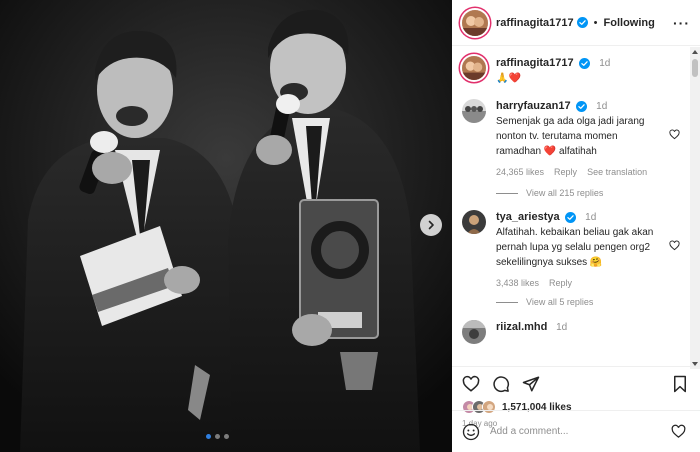 Image resolution: width=700 pixels, height=452 pixels. I want to click on view-replies-label: View all 5 replies, so click(560, 302).